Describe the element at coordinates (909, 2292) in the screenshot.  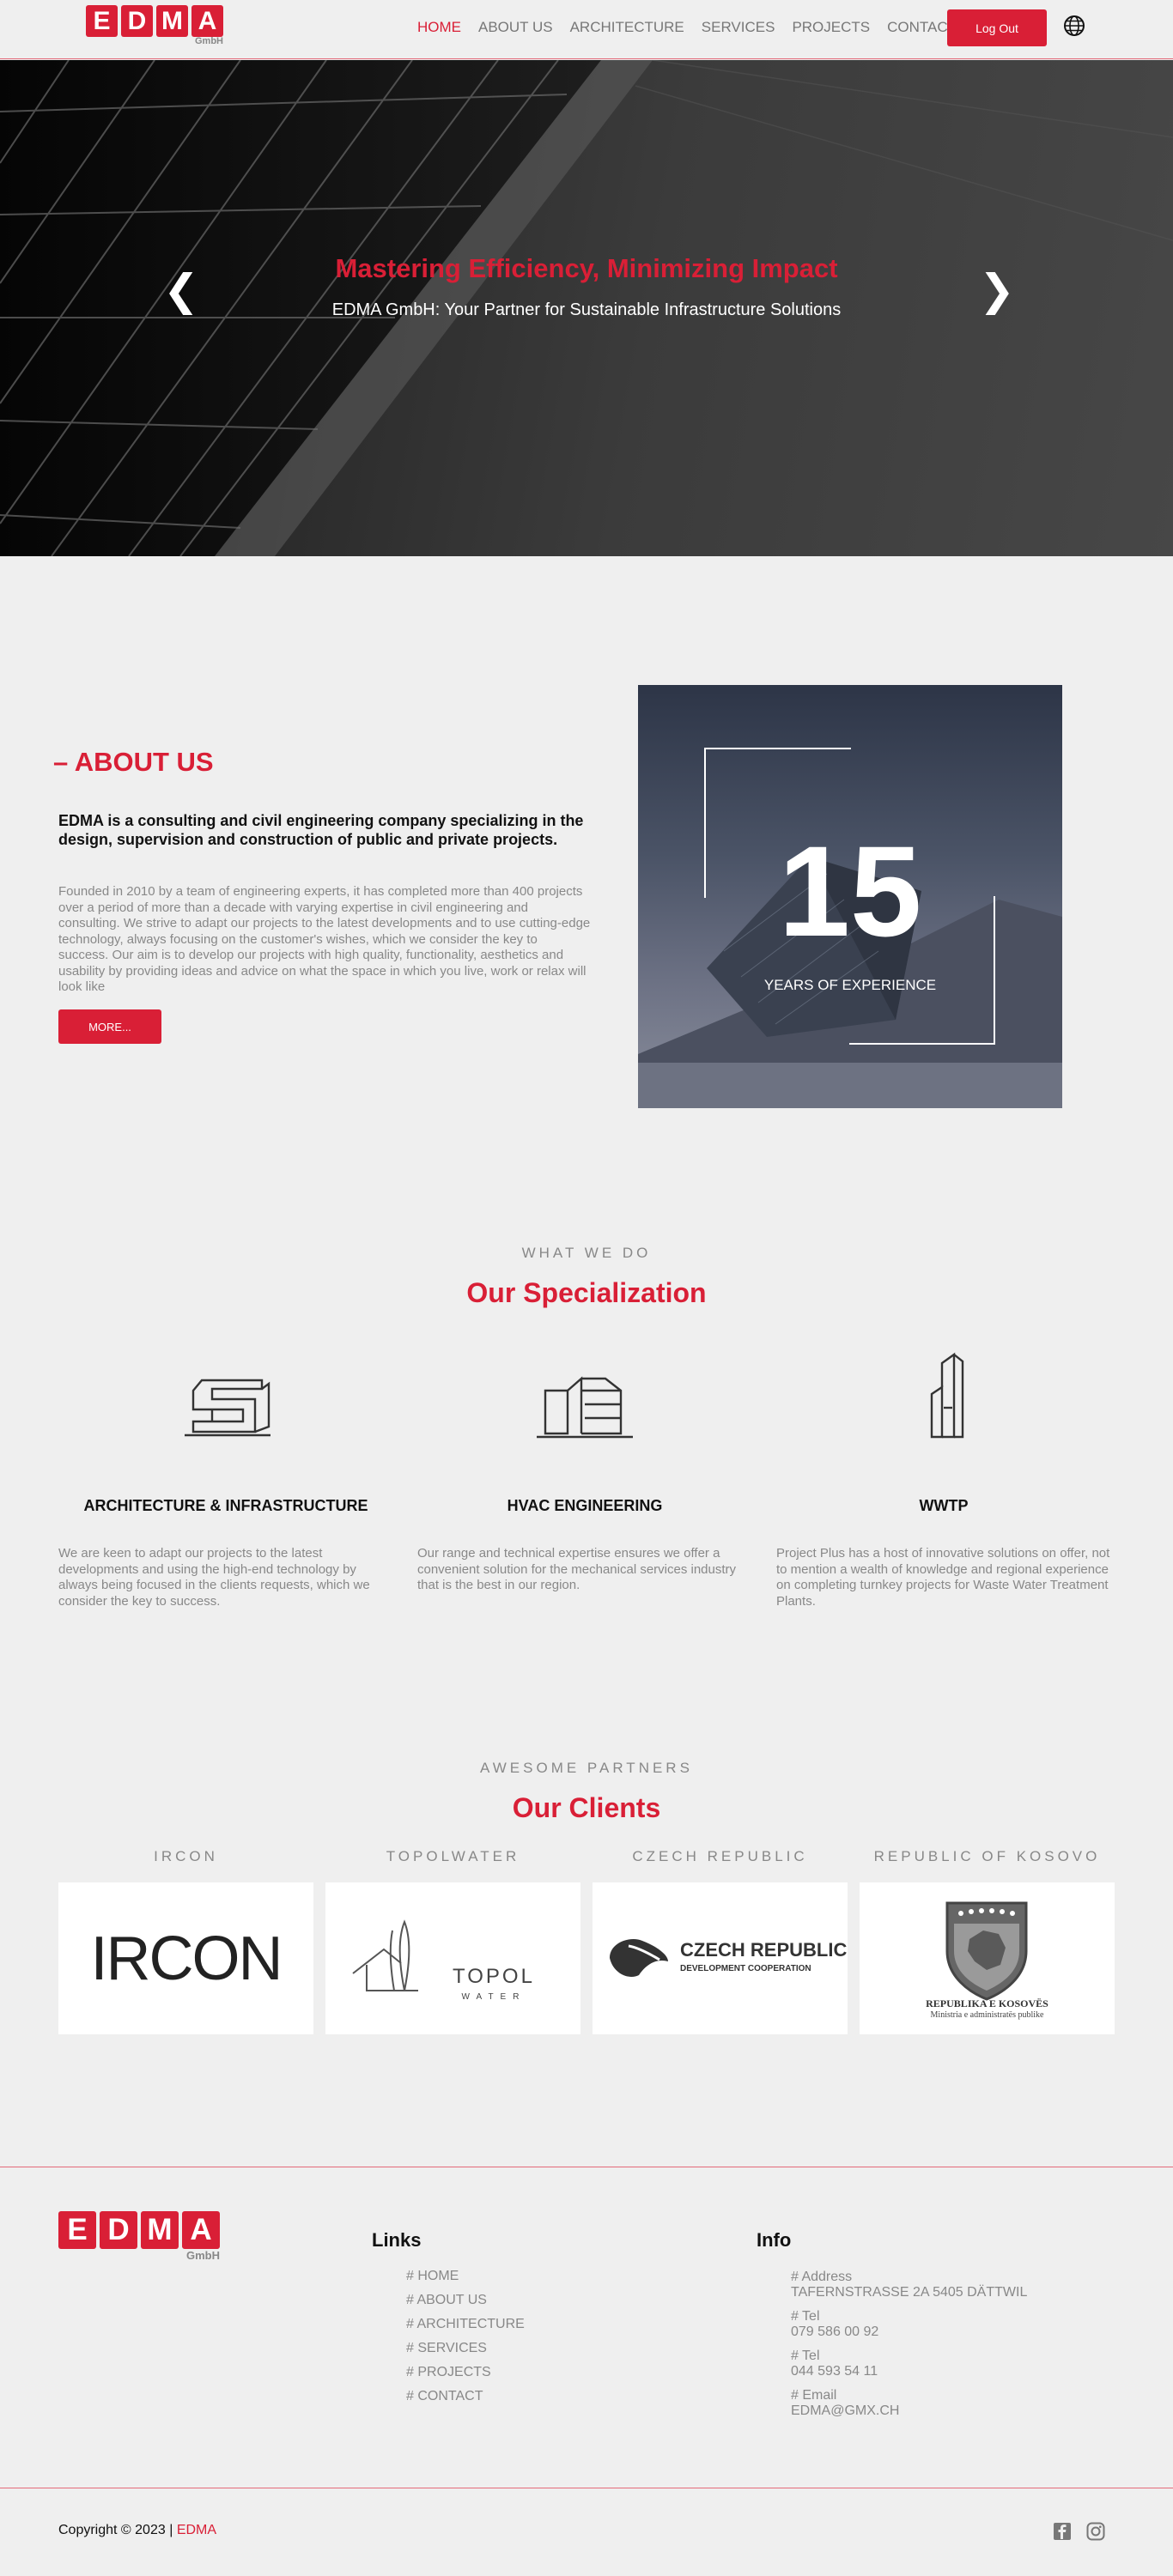
I see `info-address-value: TAFERNSTRASSE 2A 5405 DÄTTWIL` at that location.